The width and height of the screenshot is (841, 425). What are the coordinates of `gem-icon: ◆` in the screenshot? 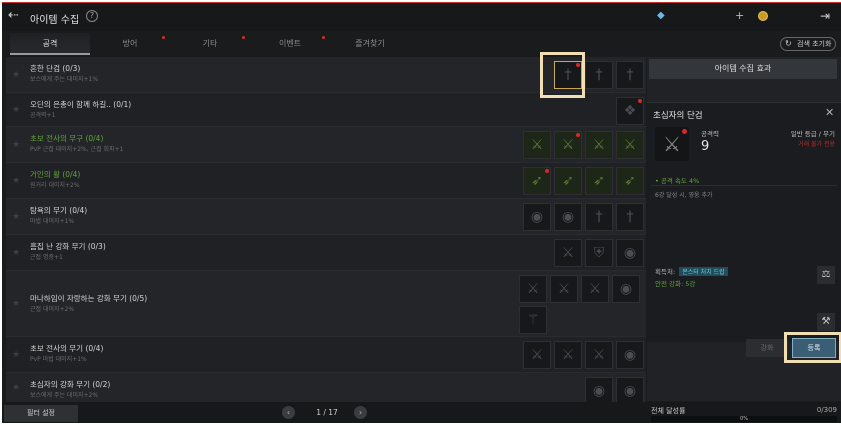 It's located at (661, 15).